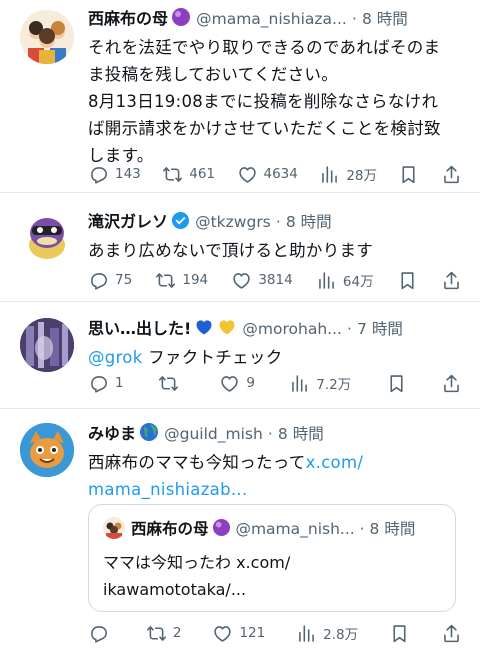  What do you see at coordinates (171, 383) in the screenshot?
I see `repost-button` at bounding box center [171, 383].